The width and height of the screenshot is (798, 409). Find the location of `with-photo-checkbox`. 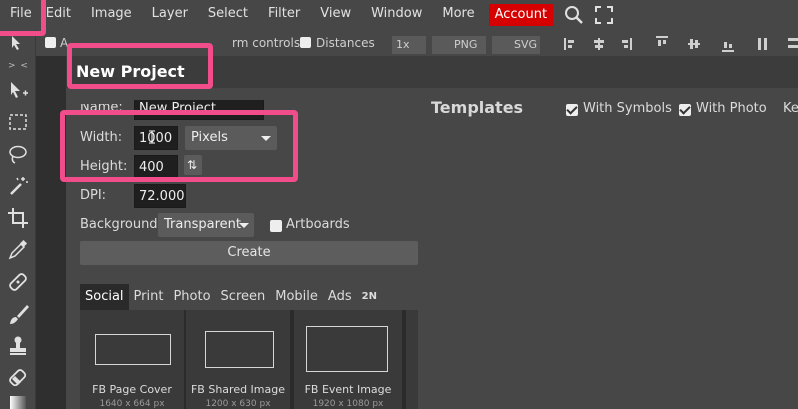

with-photo-checkbox is located at coordinates (685, 110).